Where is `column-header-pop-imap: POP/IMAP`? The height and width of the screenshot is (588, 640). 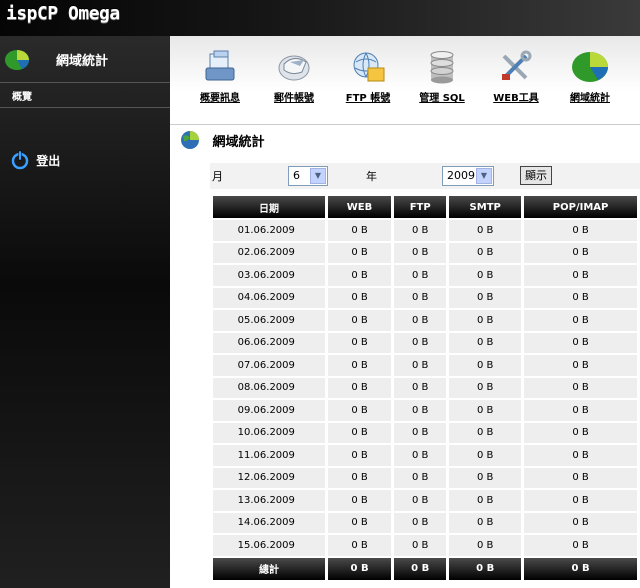
column-header-pop-imap: POP/IMAP is located at coordinates (580, 207).